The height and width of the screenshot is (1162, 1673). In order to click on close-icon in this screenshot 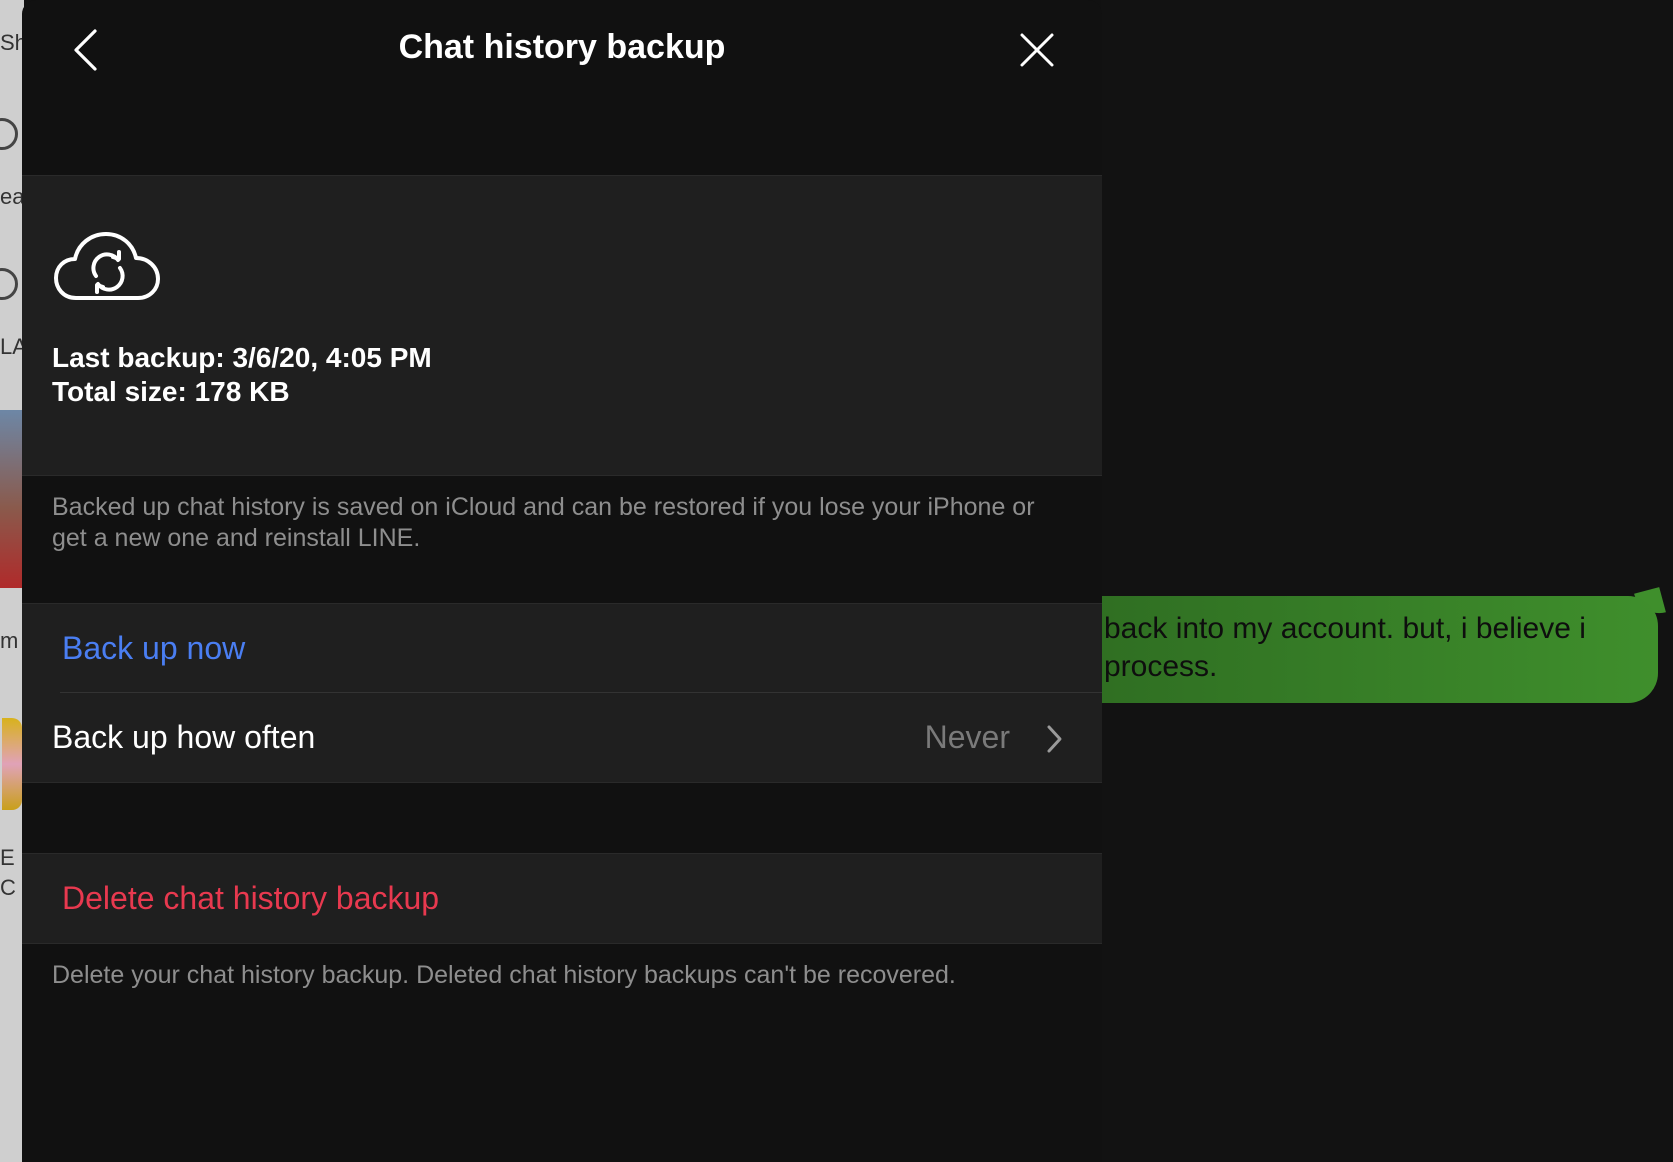, I will do `click(1037, 50)`.